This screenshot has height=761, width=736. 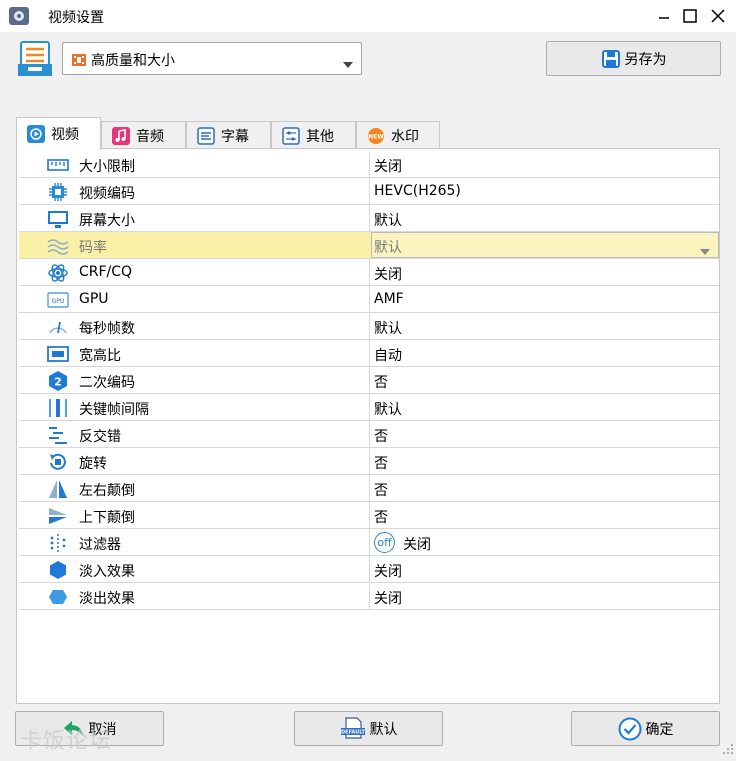 What do you see at coordinates (384, 542) in the screenshot?
I see `off-badge-icon: off` at bounding box center [384, 542].